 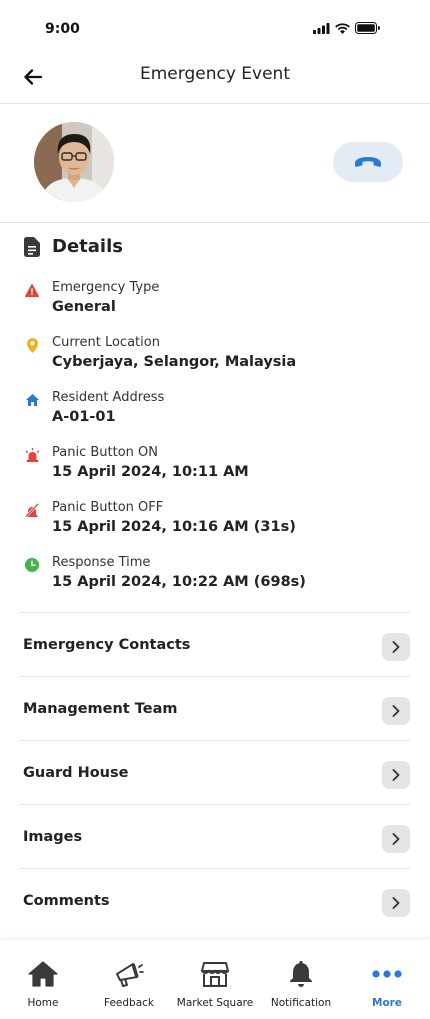 What do you see at coordinates (32, 455) in the screenshot?
I see `siren-icon` at bounding box center [32, 455].